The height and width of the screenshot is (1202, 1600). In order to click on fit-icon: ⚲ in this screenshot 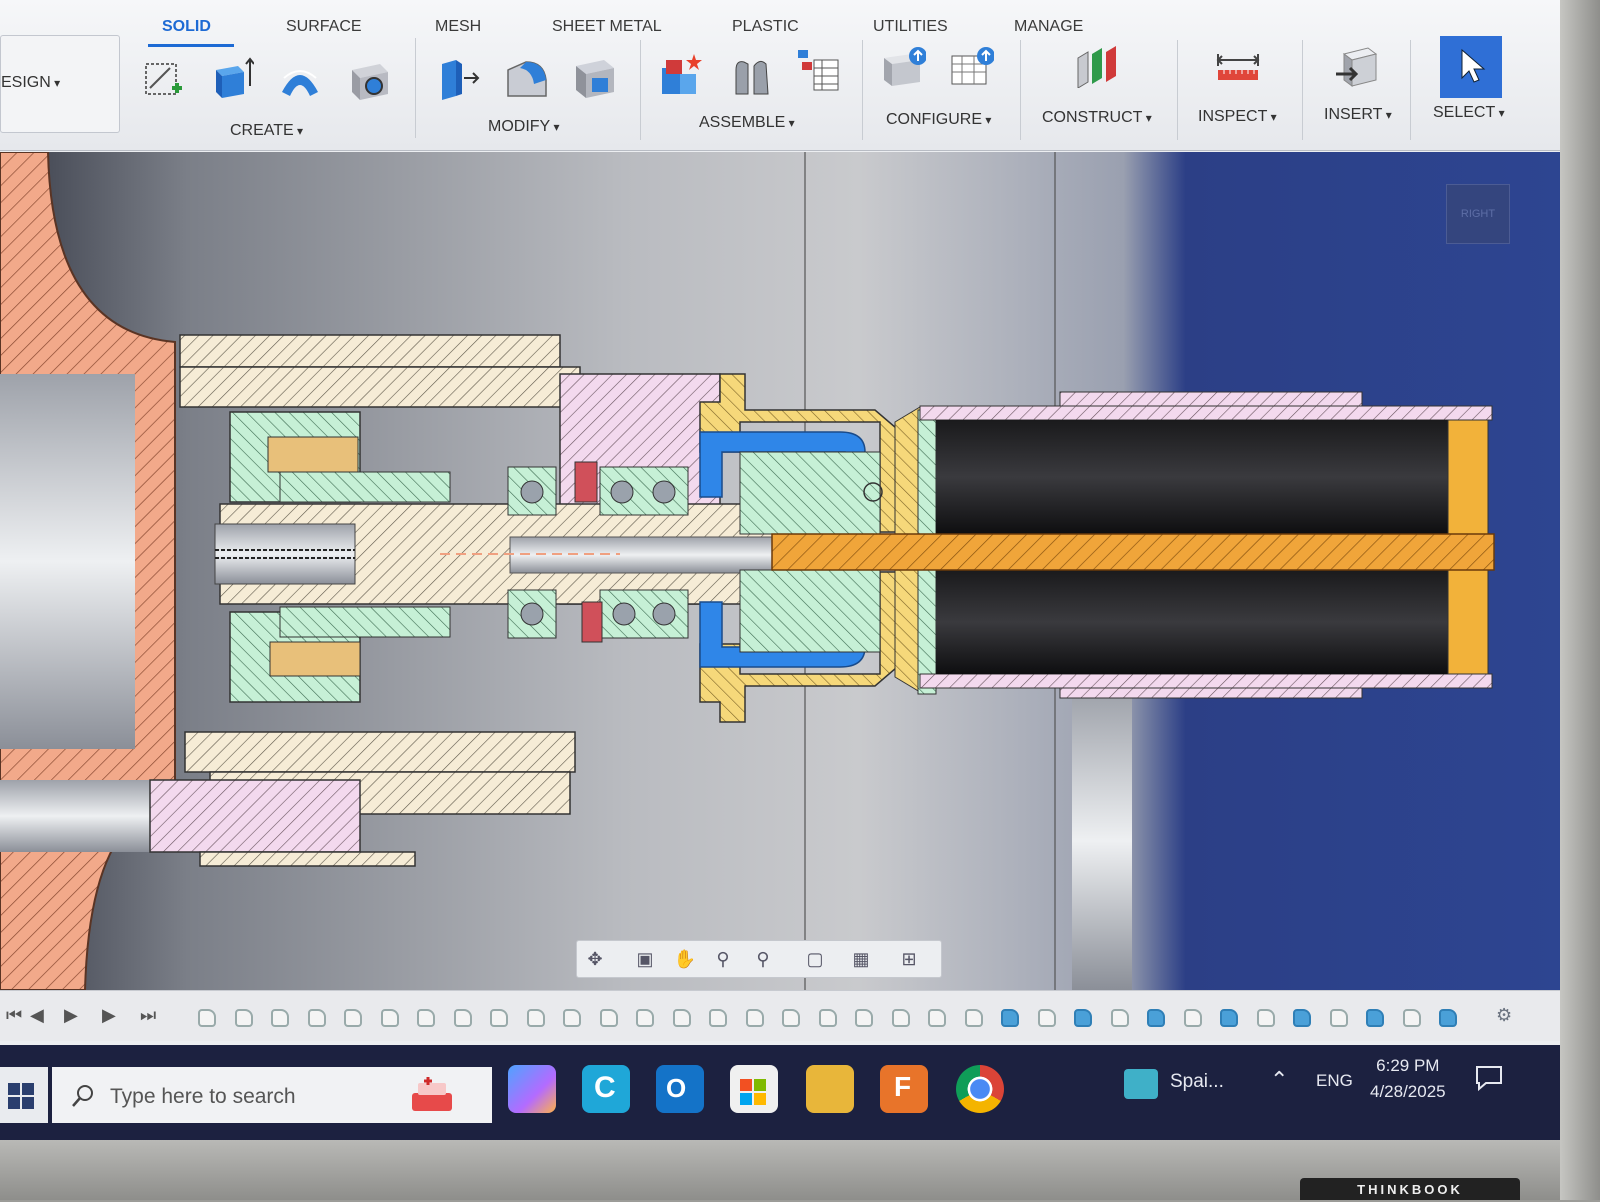, I will do `click(763, 959)`.